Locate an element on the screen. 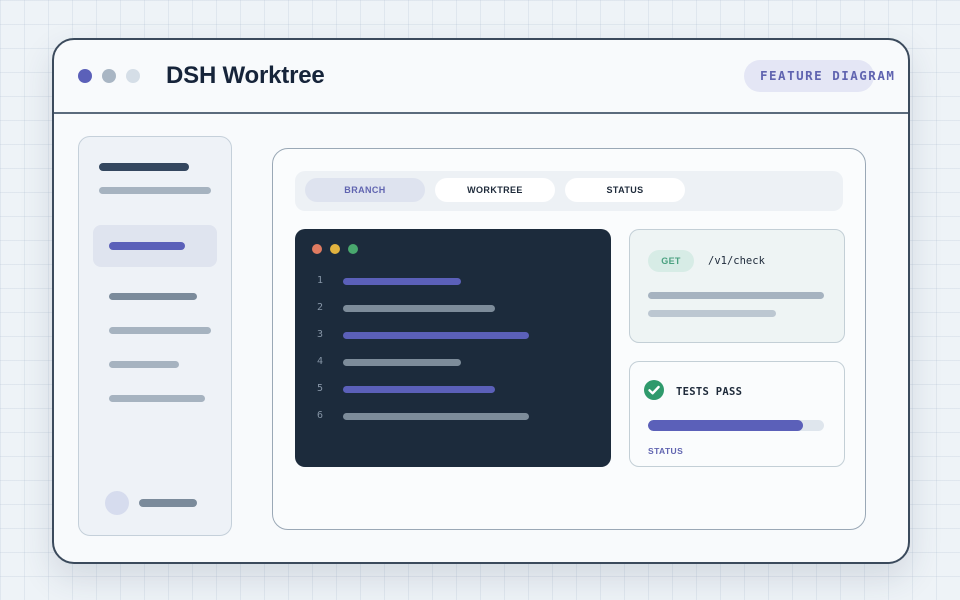 The height and width of the screenshot is (600, 960). window-dot-primary is located at coordinates (85, 76).